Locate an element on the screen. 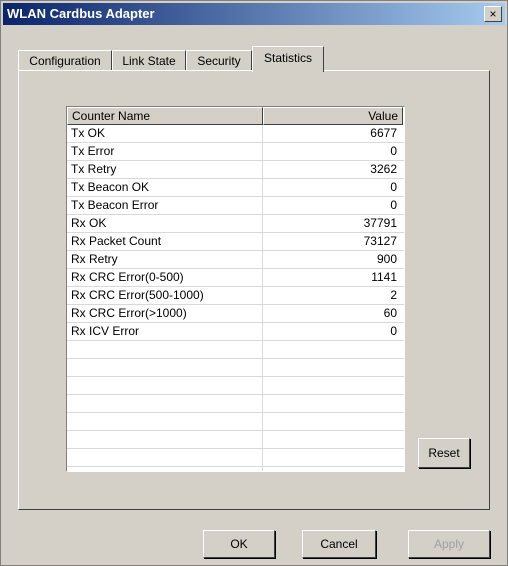 The image size is (508, 566). column-divider is located at coordinates (262, 298).